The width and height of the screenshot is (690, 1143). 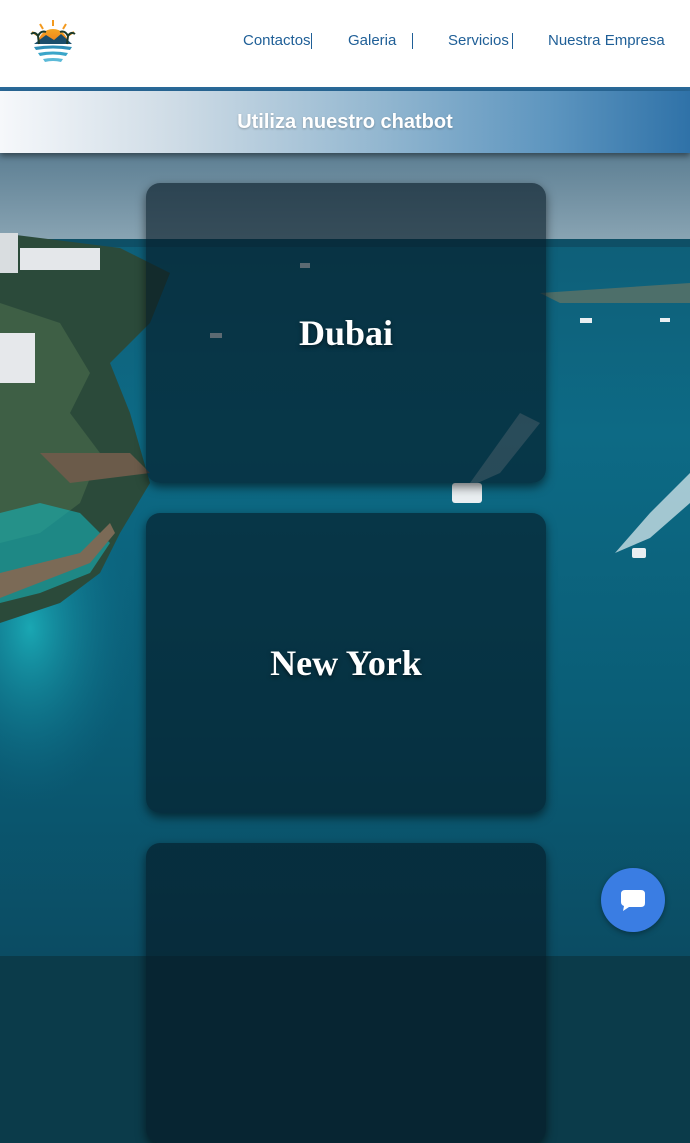 I want to click on nav-link-contactos: Contactos, so click(x=277, y=41).